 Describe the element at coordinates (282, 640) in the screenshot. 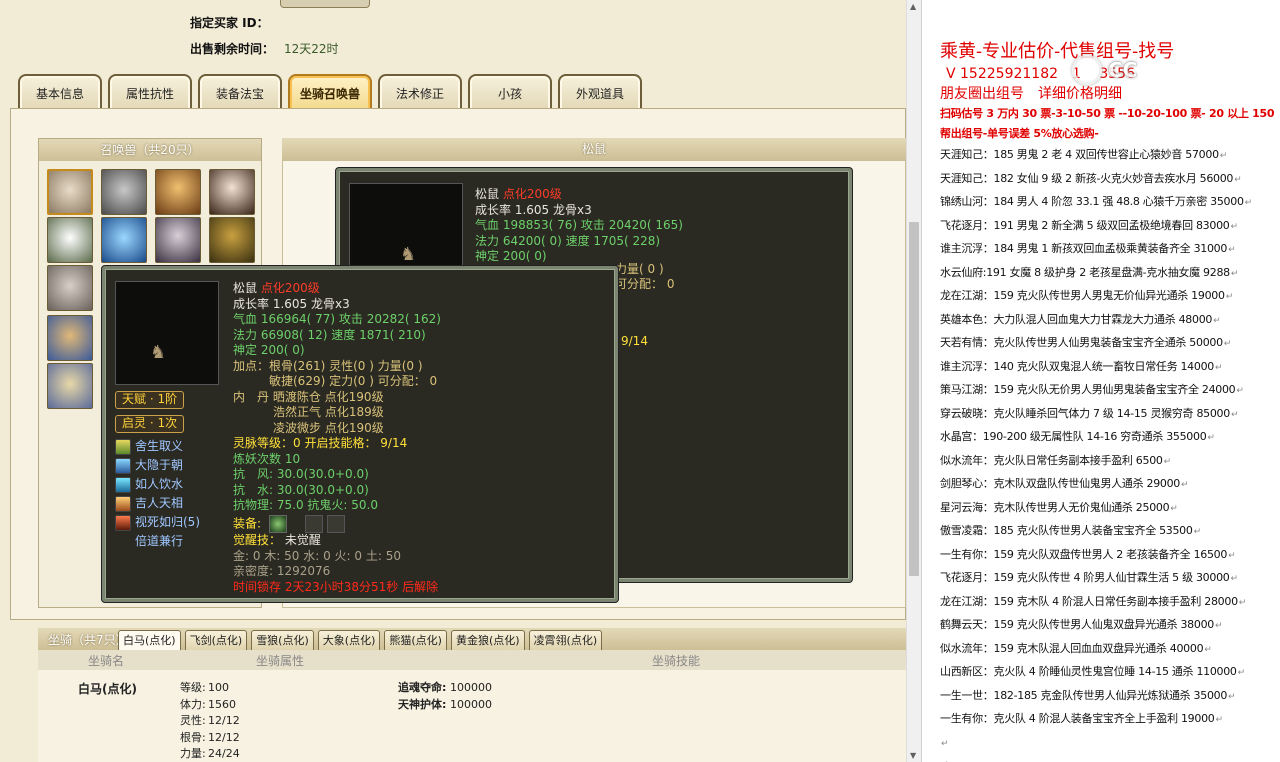

I see `mount-tab: 雪狼(点化)` at that location.